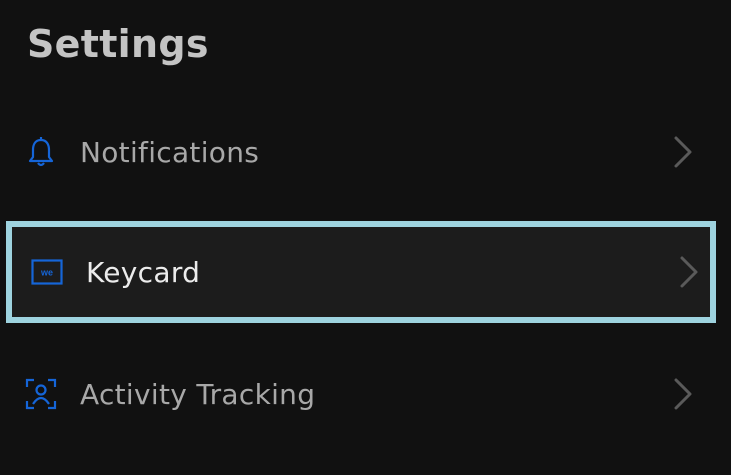  I want to click on person-scan-icon, so click(41, 394).